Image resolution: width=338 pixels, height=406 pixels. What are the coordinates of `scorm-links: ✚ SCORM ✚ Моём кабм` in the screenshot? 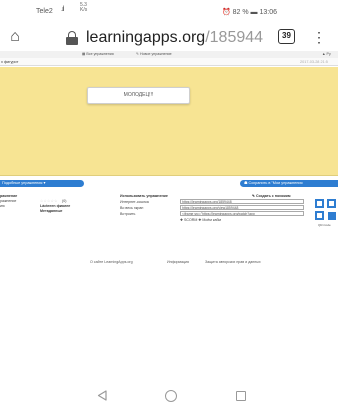 It's located at (200, 220).